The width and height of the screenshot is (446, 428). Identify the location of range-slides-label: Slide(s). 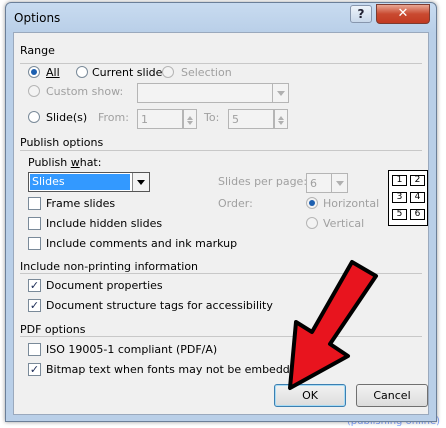
(66, 117).